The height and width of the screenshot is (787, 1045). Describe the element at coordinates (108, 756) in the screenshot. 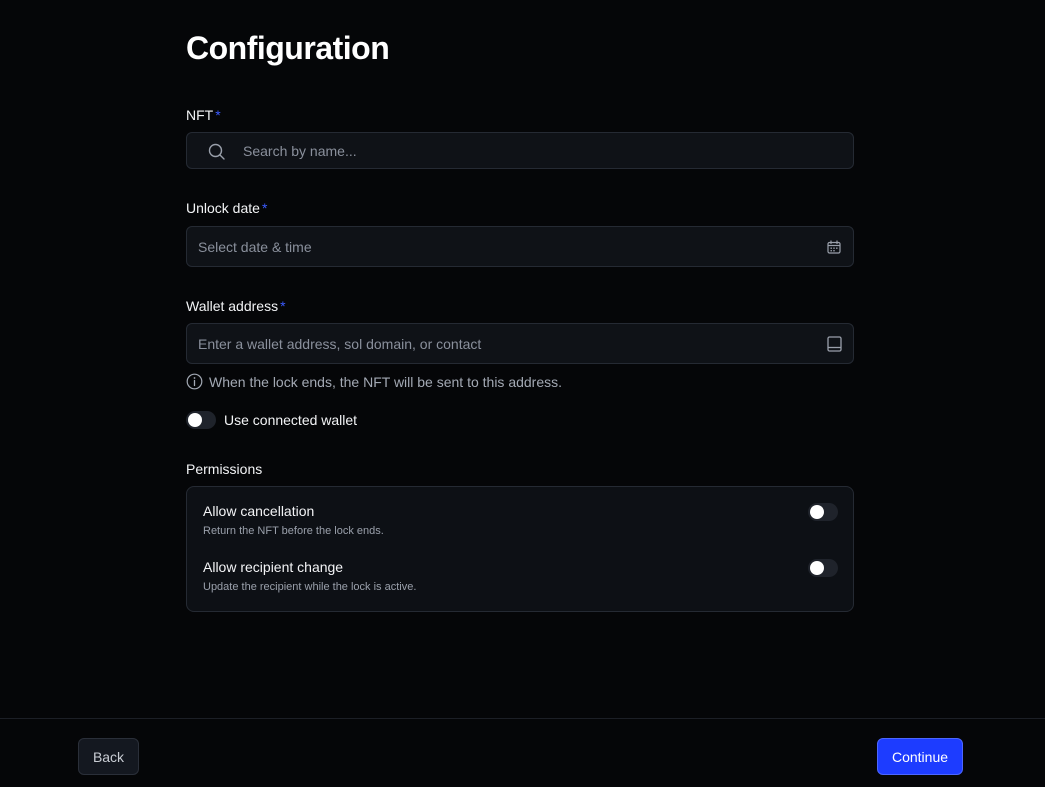

I see `back-button: Back` at that location.